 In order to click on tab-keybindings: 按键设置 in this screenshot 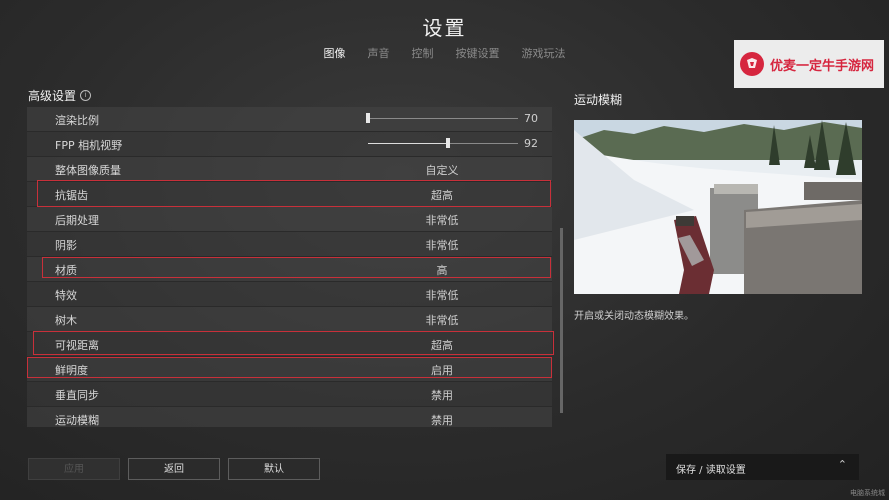, I will do `click(478, 53)`.